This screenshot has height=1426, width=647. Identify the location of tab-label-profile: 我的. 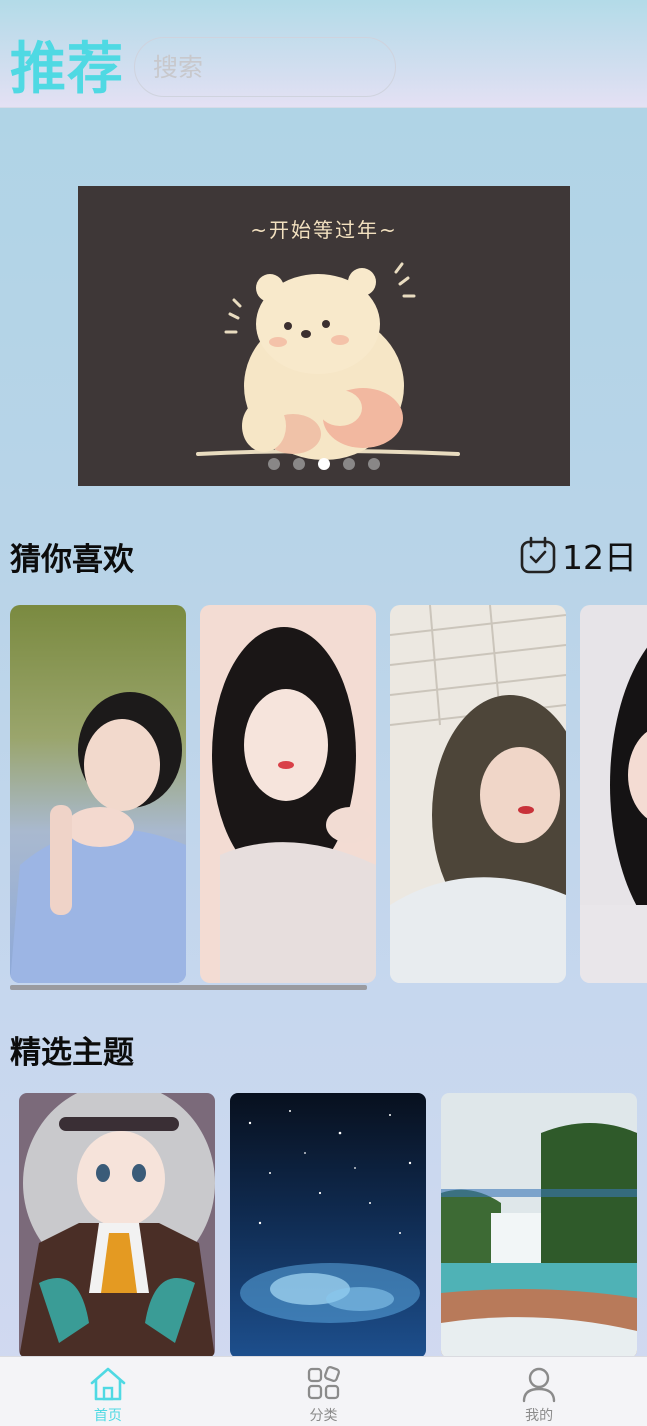
(539, 1416).